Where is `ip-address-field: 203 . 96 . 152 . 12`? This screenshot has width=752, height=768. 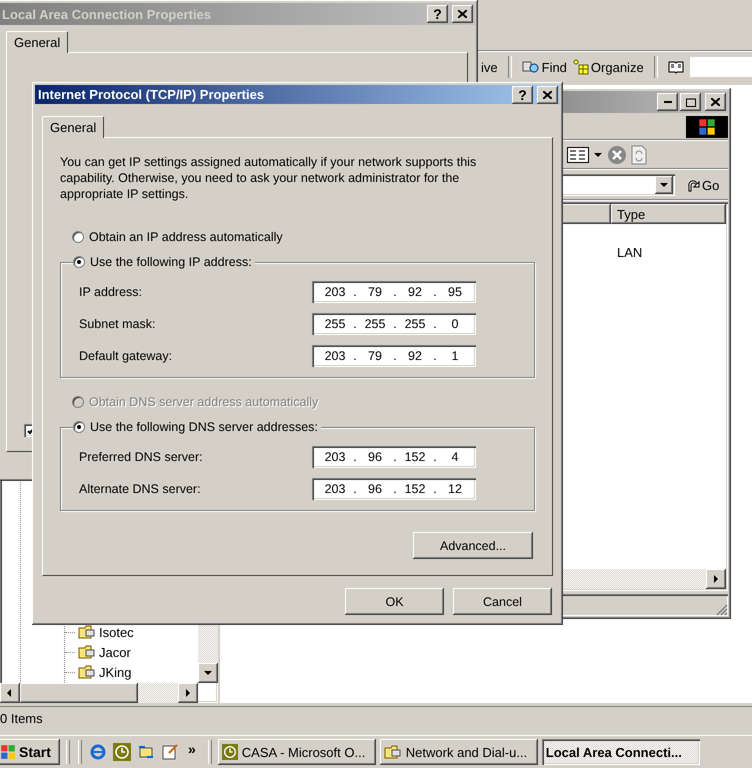
ip-address-field: 203 . 96 . 152 . 12 is located at coordinates (394, 489).